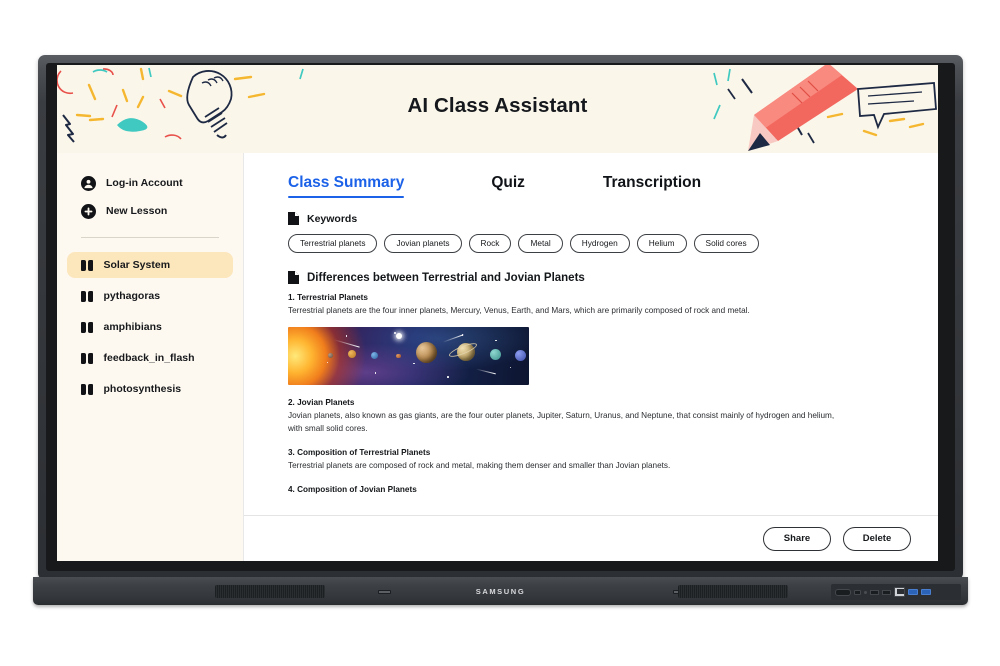 The image size is (1000, 666). I want to click on page-title: AI Class Assistant, so click(497, 105).